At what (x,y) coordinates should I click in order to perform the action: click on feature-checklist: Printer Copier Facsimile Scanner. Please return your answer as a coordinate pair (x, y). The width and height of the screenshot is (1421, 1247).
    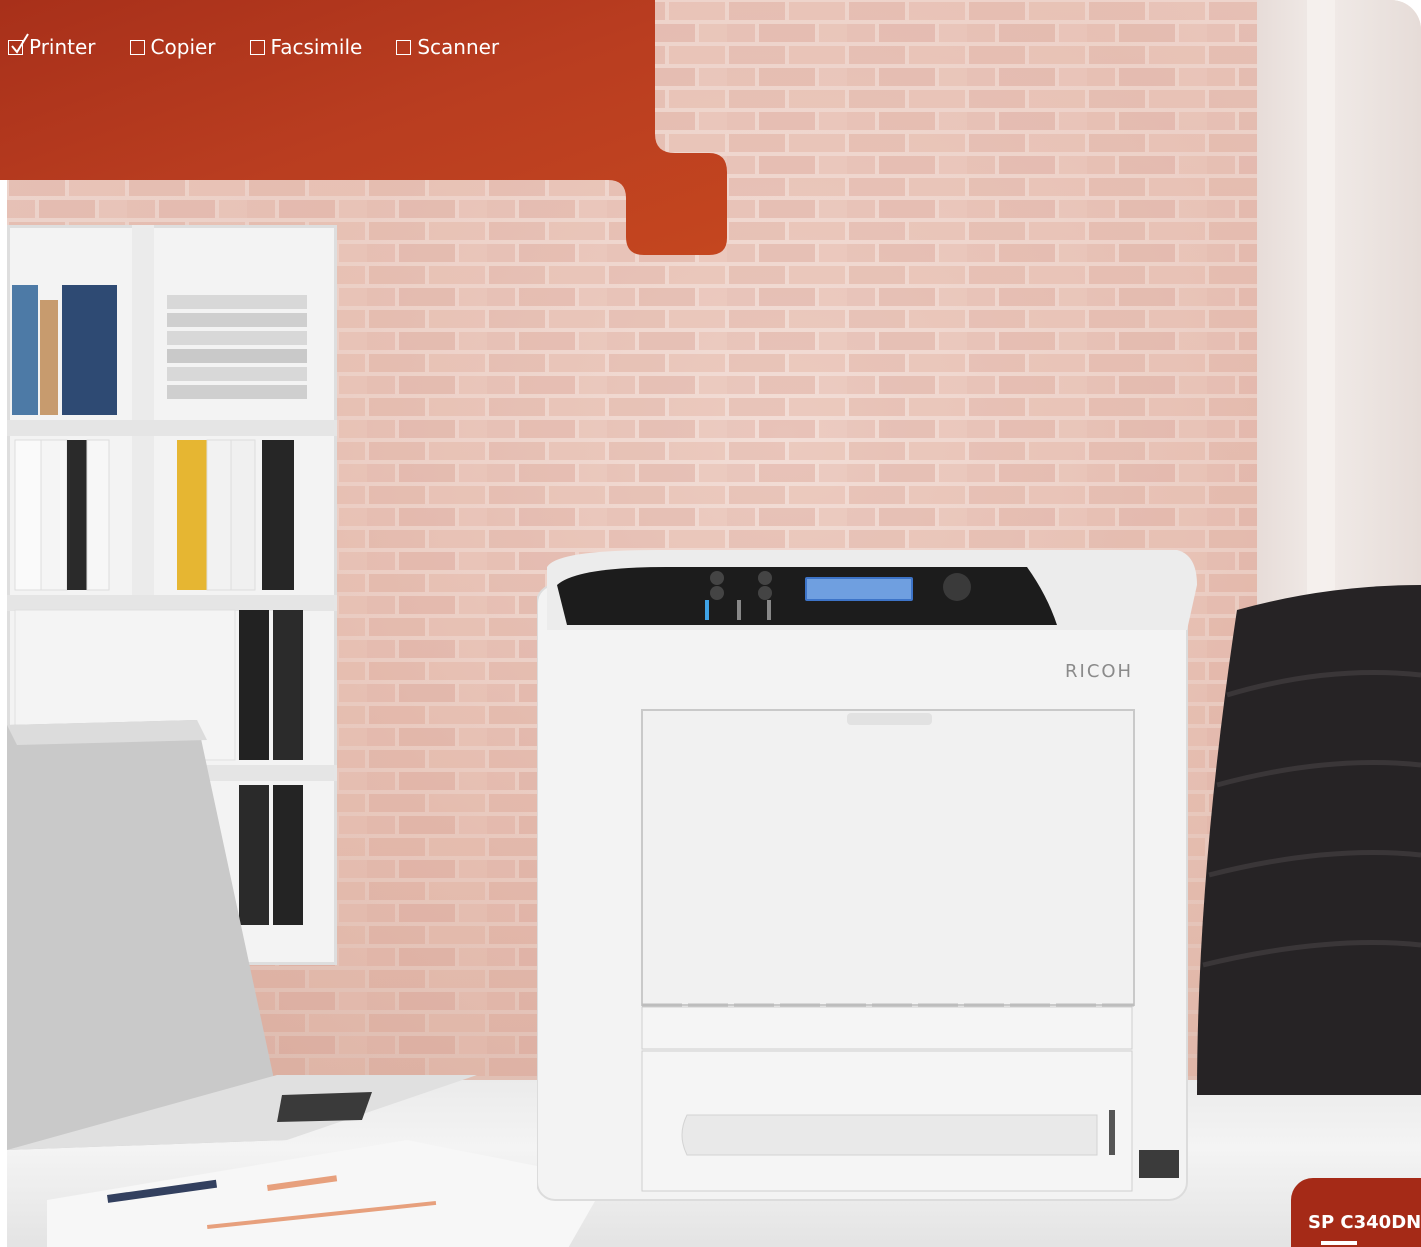
    Looking at the image, I should click on (270, 46).